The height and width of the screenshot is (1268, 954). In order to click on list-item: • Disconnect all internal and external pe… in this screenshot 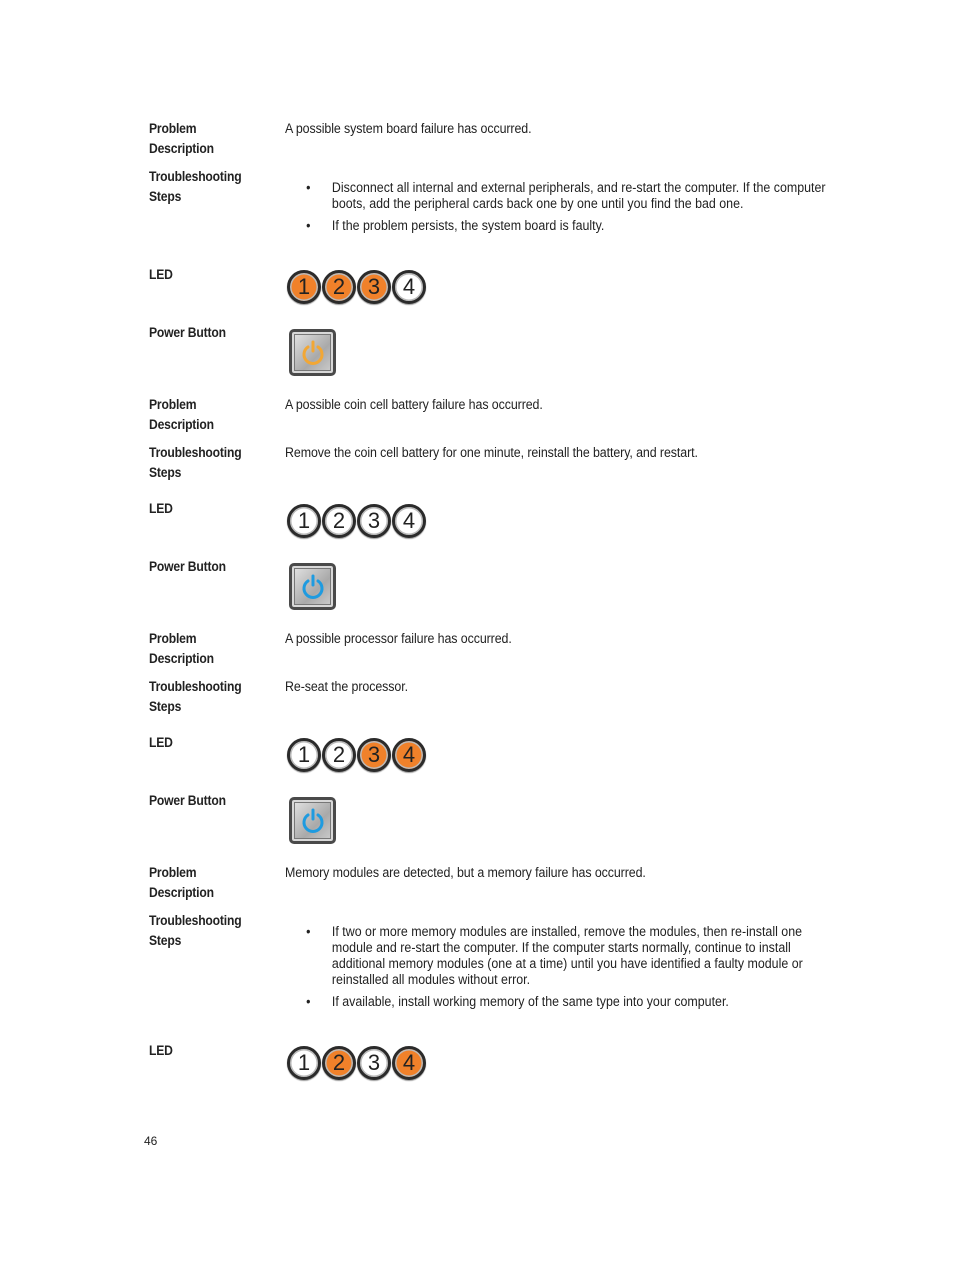, I will do `click(556, 196)`.